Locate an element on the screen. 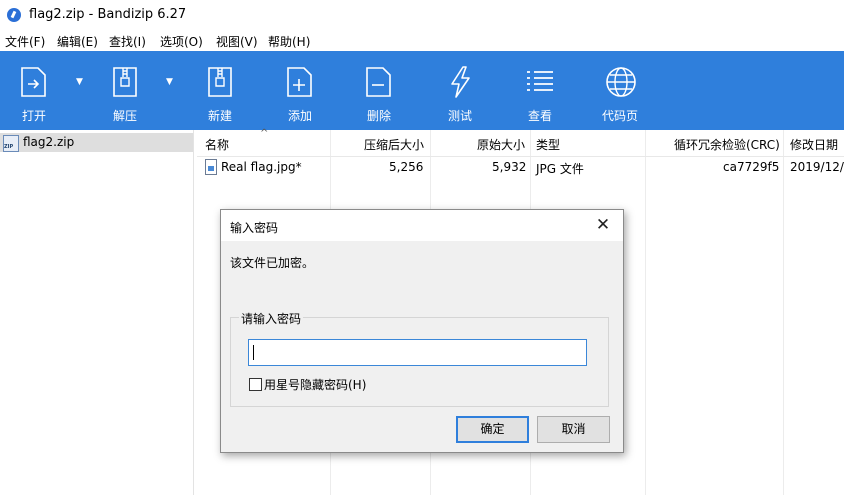  list-header: 名称 ^ 压缩后大小 原始大小 类型 循环冗余检验(CRC) 修改日期 is located at coordinates (520, 142).